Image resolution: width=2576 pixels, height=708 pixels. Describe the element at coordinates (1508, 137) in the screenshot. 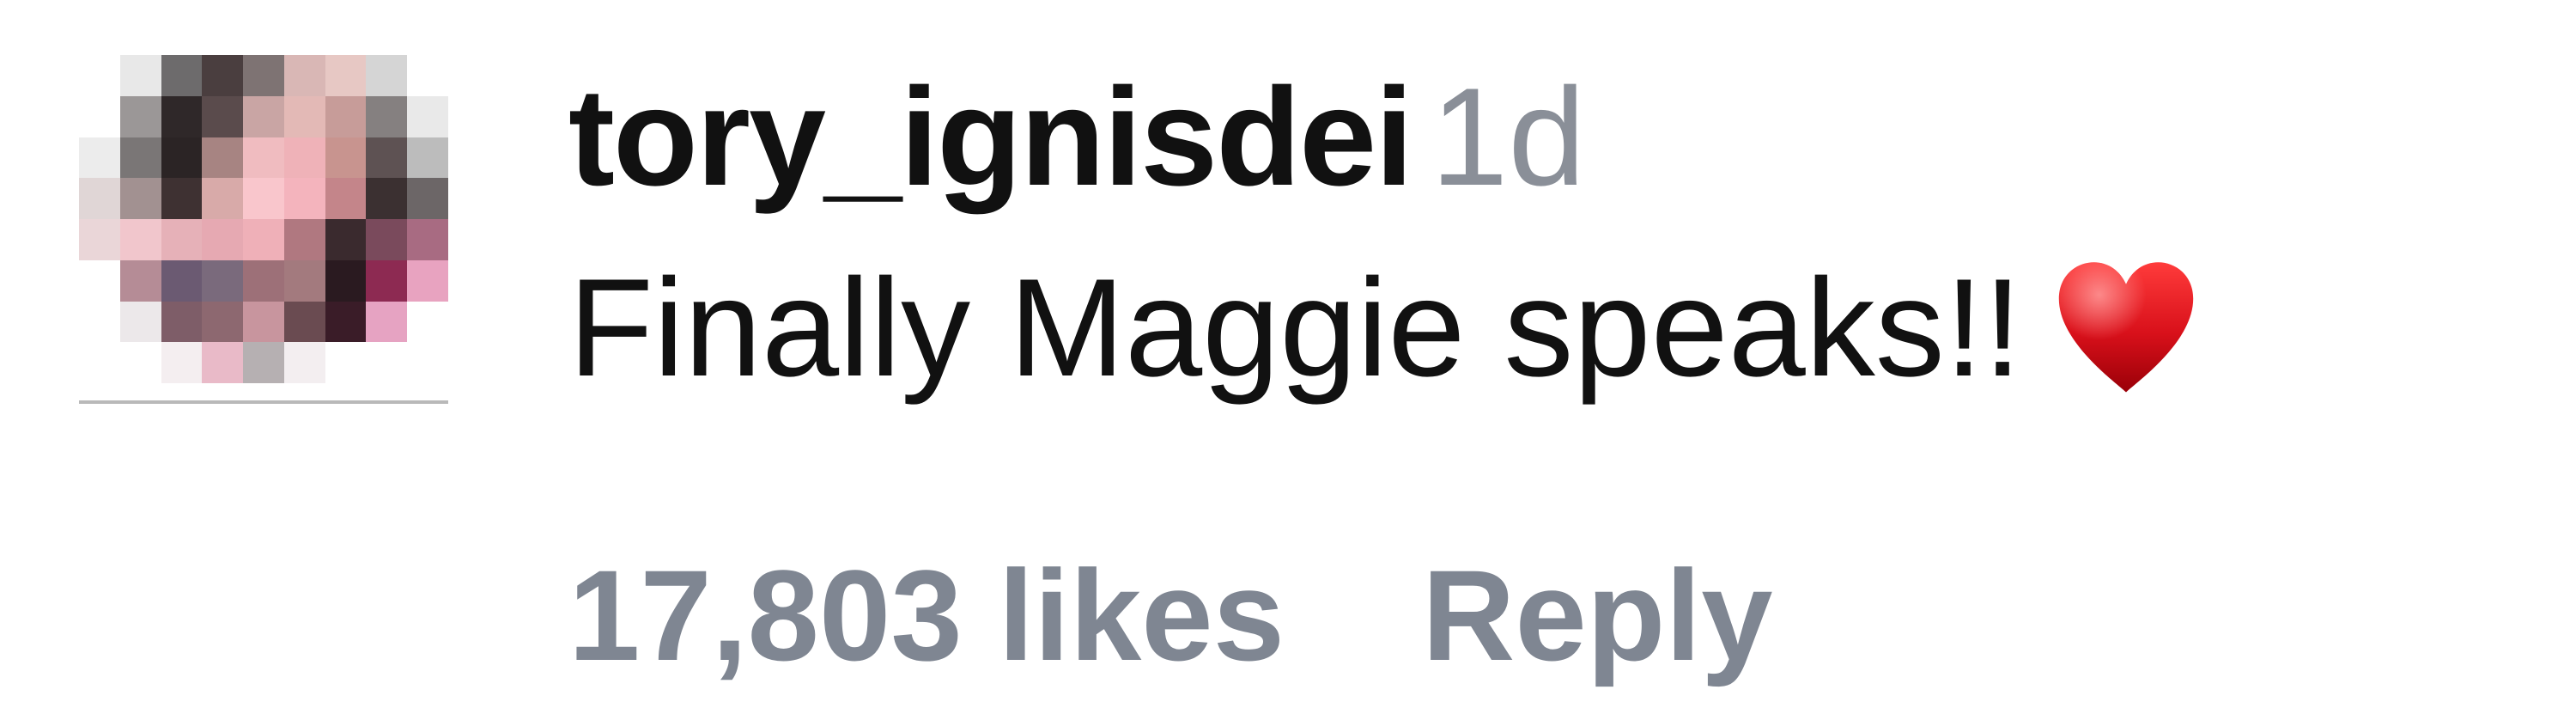

I see `comment-timestamp: 1d` at that location.